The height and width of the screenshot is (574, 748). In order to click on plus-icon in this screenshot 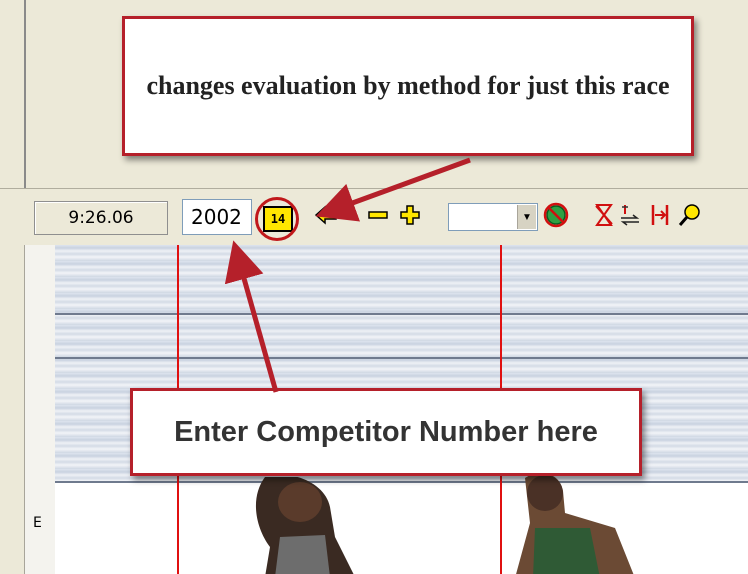, I will do `click(410, 215)`.